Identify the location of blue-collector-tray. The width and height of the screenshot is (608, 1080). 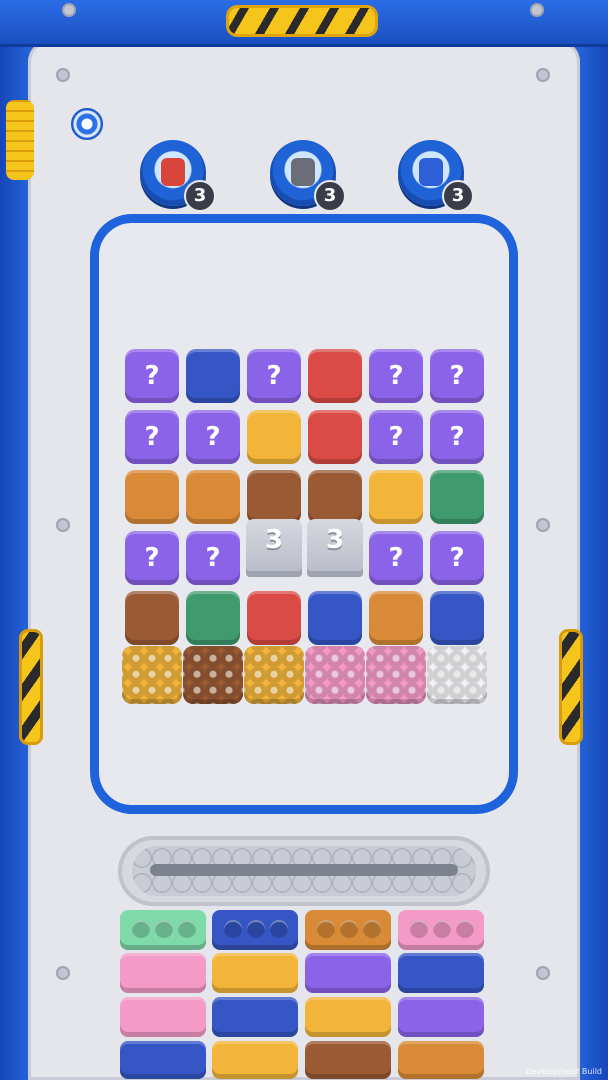
(255, 930).